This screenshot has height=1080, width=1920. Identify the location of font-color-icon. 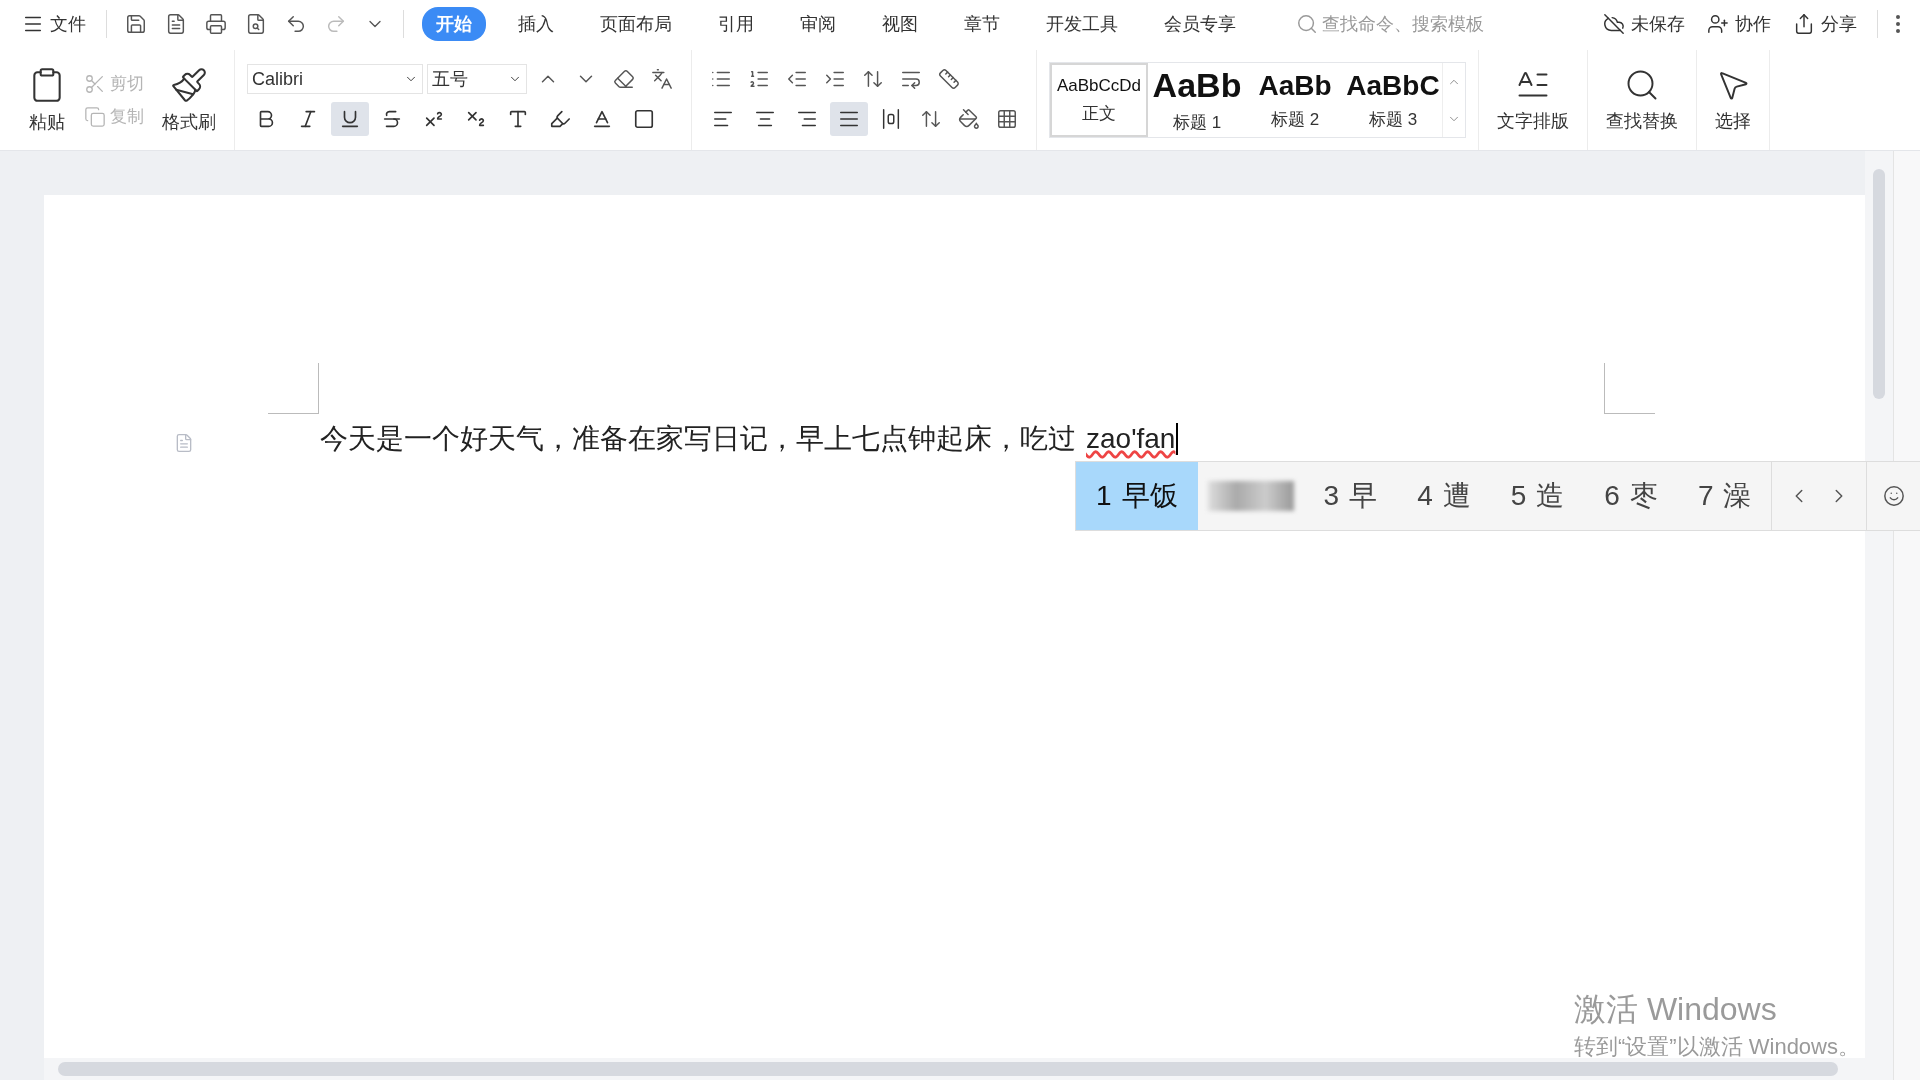
(602, 119).